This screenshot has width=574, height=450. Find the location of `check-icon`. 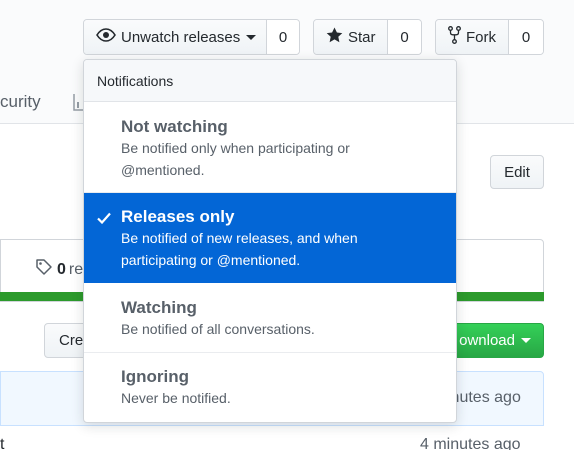

check-icon is located at coordinates (104, 220).